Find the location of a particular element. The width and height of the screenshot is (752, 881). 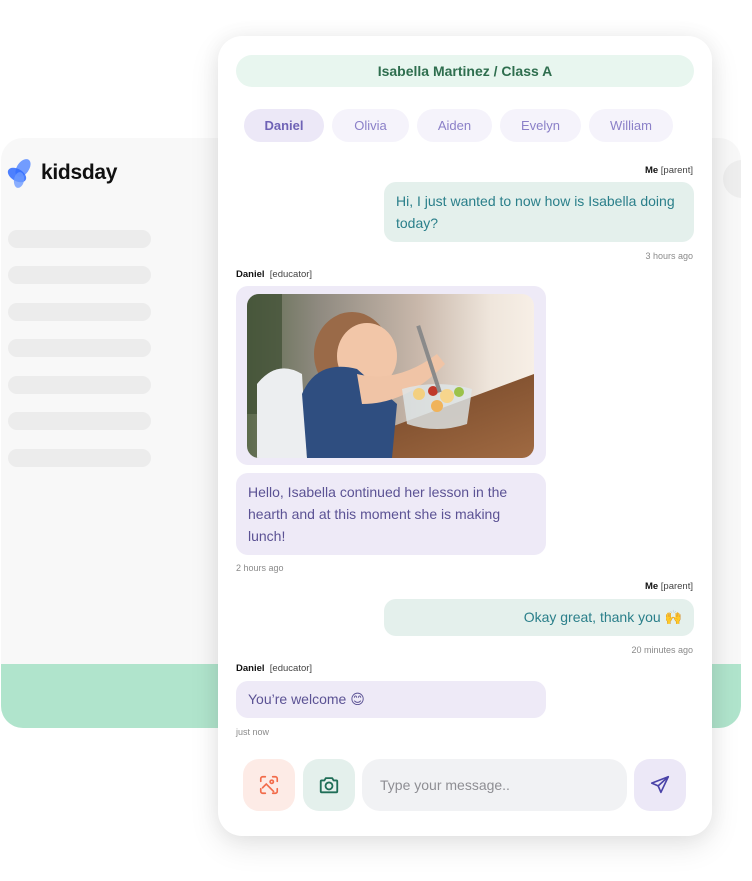

send-button is located at coordinates (660, 785).